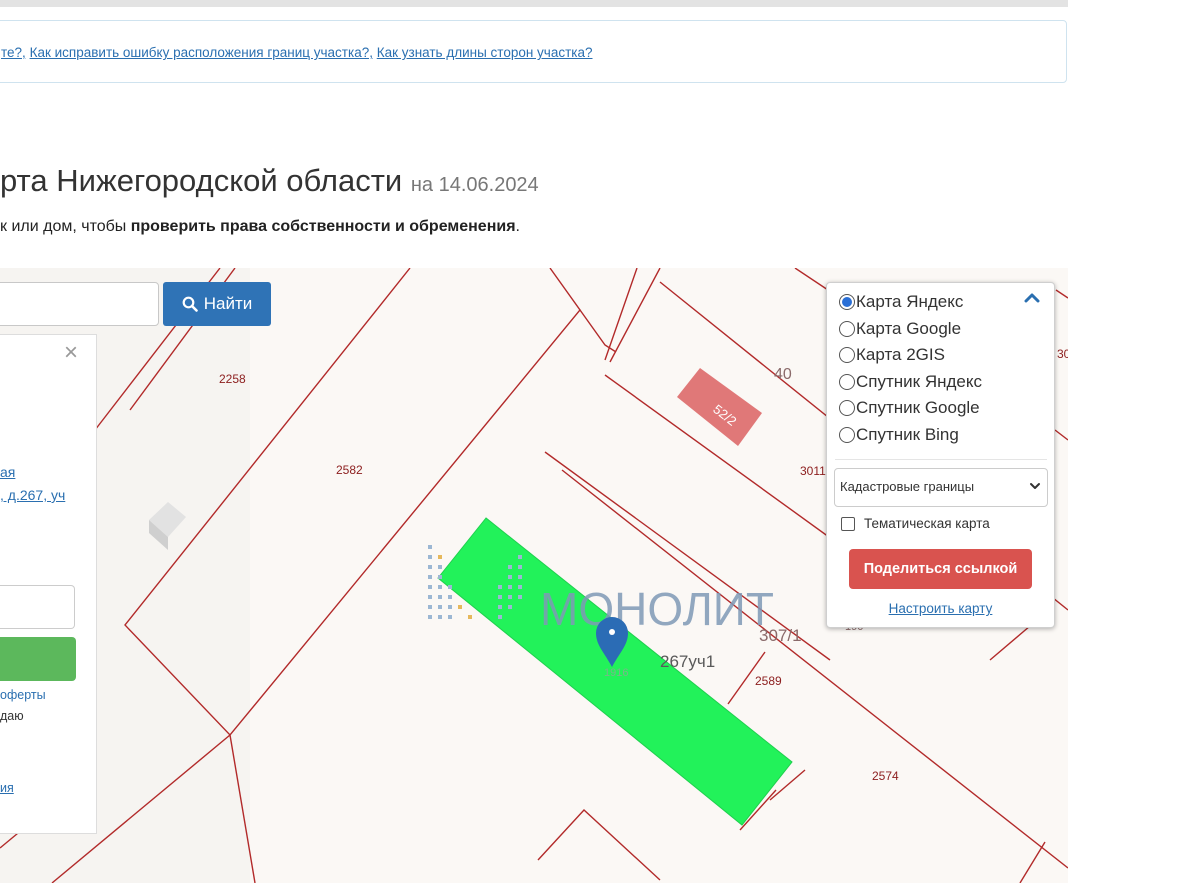 Image resolution: width=1200 pixels, height=883 pixels. What do you see at coordinates (79, 304) in the screenshot?
I see `search-input` at bounding box center [79, 304].